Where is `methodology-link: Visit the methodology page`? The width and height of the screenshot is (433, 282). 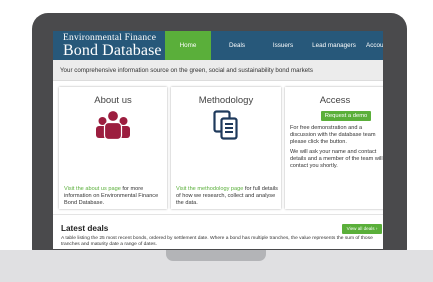 methodology-link: Visit the methodology page is located at coordinates (209, 189).